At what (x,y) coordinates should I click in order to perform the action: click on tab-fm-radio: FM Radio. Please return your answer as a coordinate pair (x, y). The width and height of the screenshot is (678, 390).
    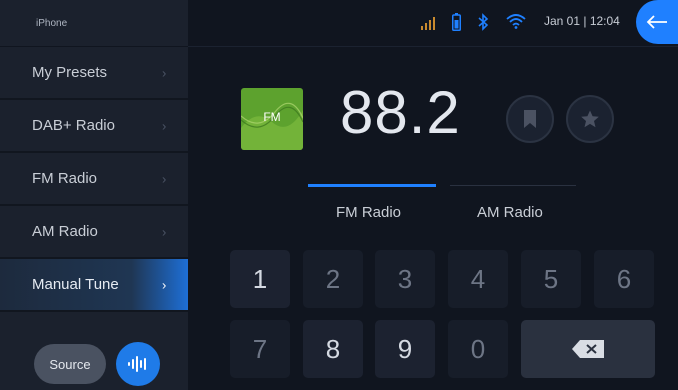
    Looking at the image, I should click on (368, 212).